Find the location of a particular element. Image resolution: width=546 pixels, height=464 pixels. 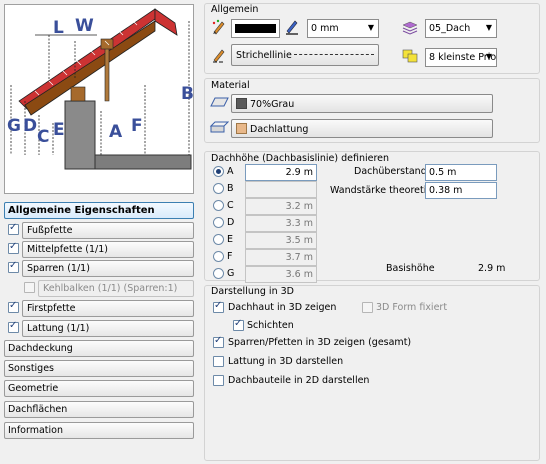

roof-preview-diagram: L W B G D C E A F is located at coordinates (99, 99).